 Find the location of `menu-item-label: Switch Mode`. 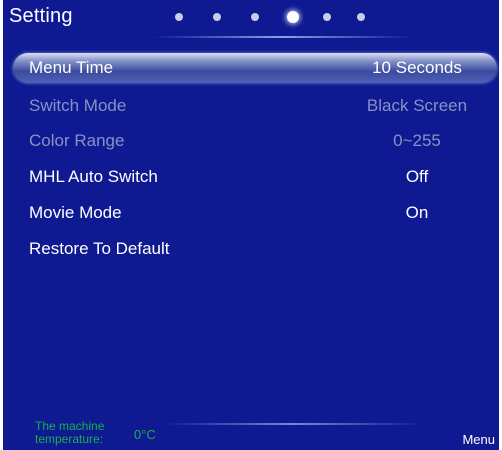

menu-item-label: Switch Mode is located at coordinates (78, 105).